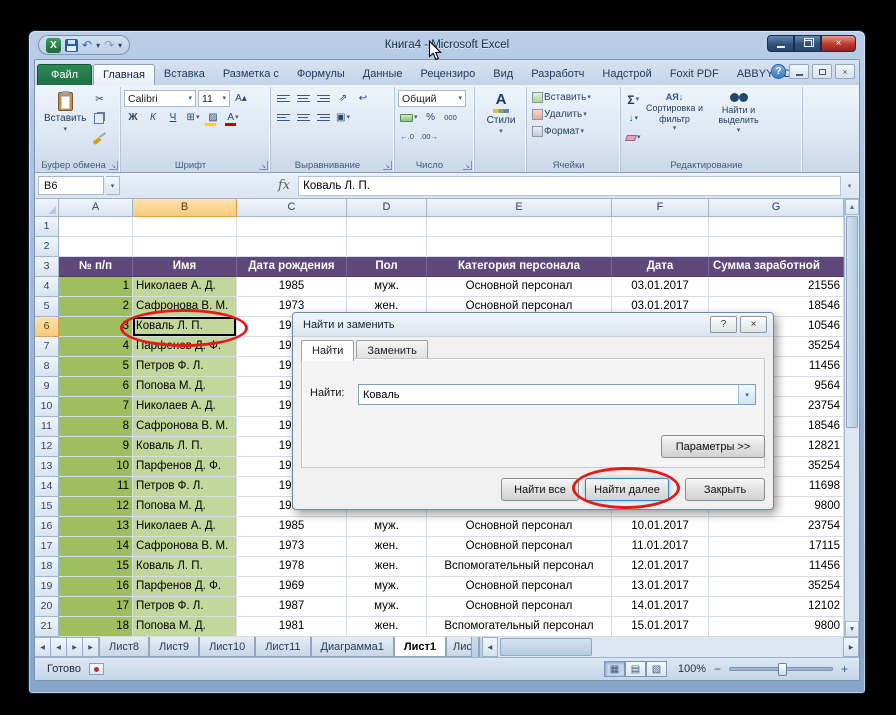 This screenshot has height=715, width=896. Describe the element at coordinates (557, 394) in the screenshot. I see `find-input: Коваль ▾` at that location.